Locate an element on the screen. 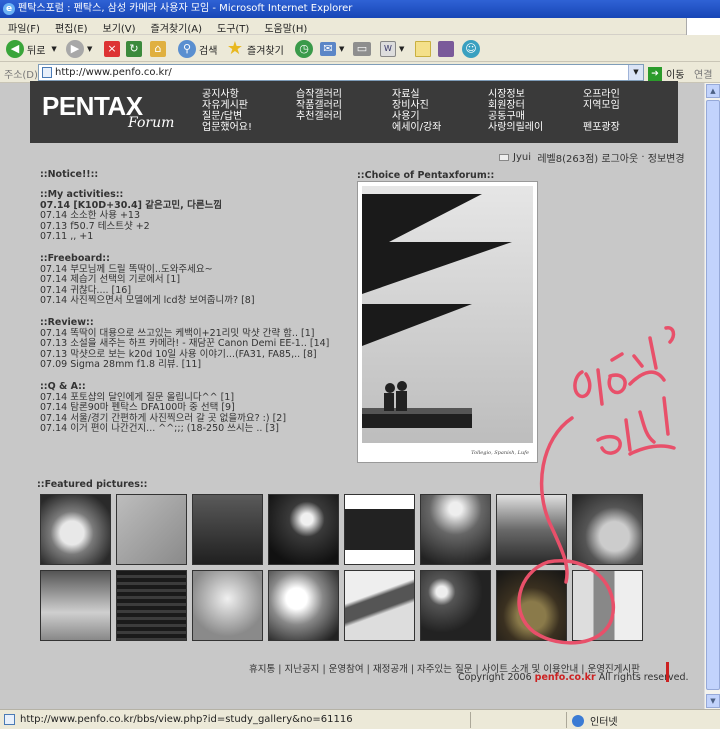  menu-edit: 편집(E) is located at coordinates (71, 26).